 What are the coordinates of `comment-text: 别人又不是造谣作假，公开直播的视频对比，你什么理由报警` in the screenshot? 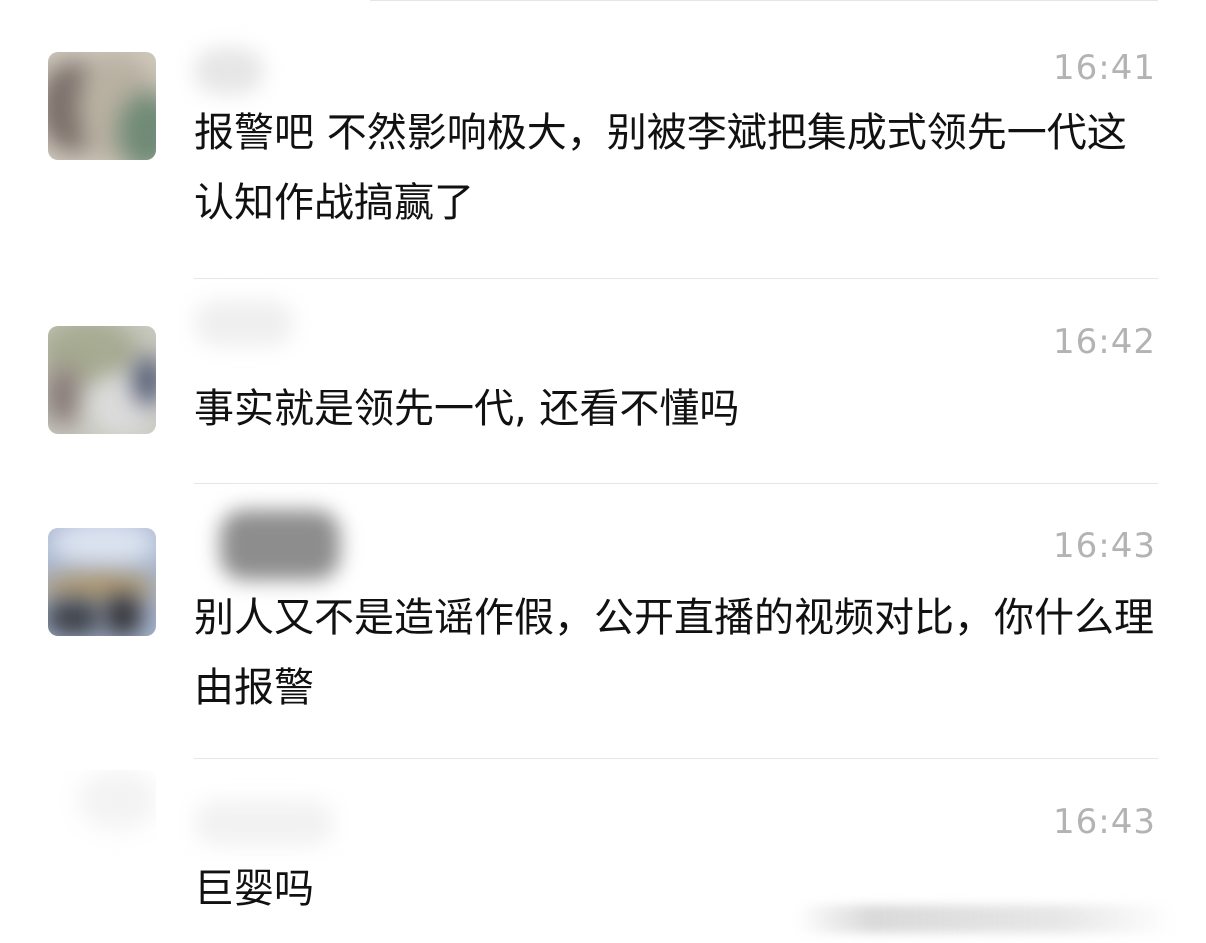 It's located at (674, 653).